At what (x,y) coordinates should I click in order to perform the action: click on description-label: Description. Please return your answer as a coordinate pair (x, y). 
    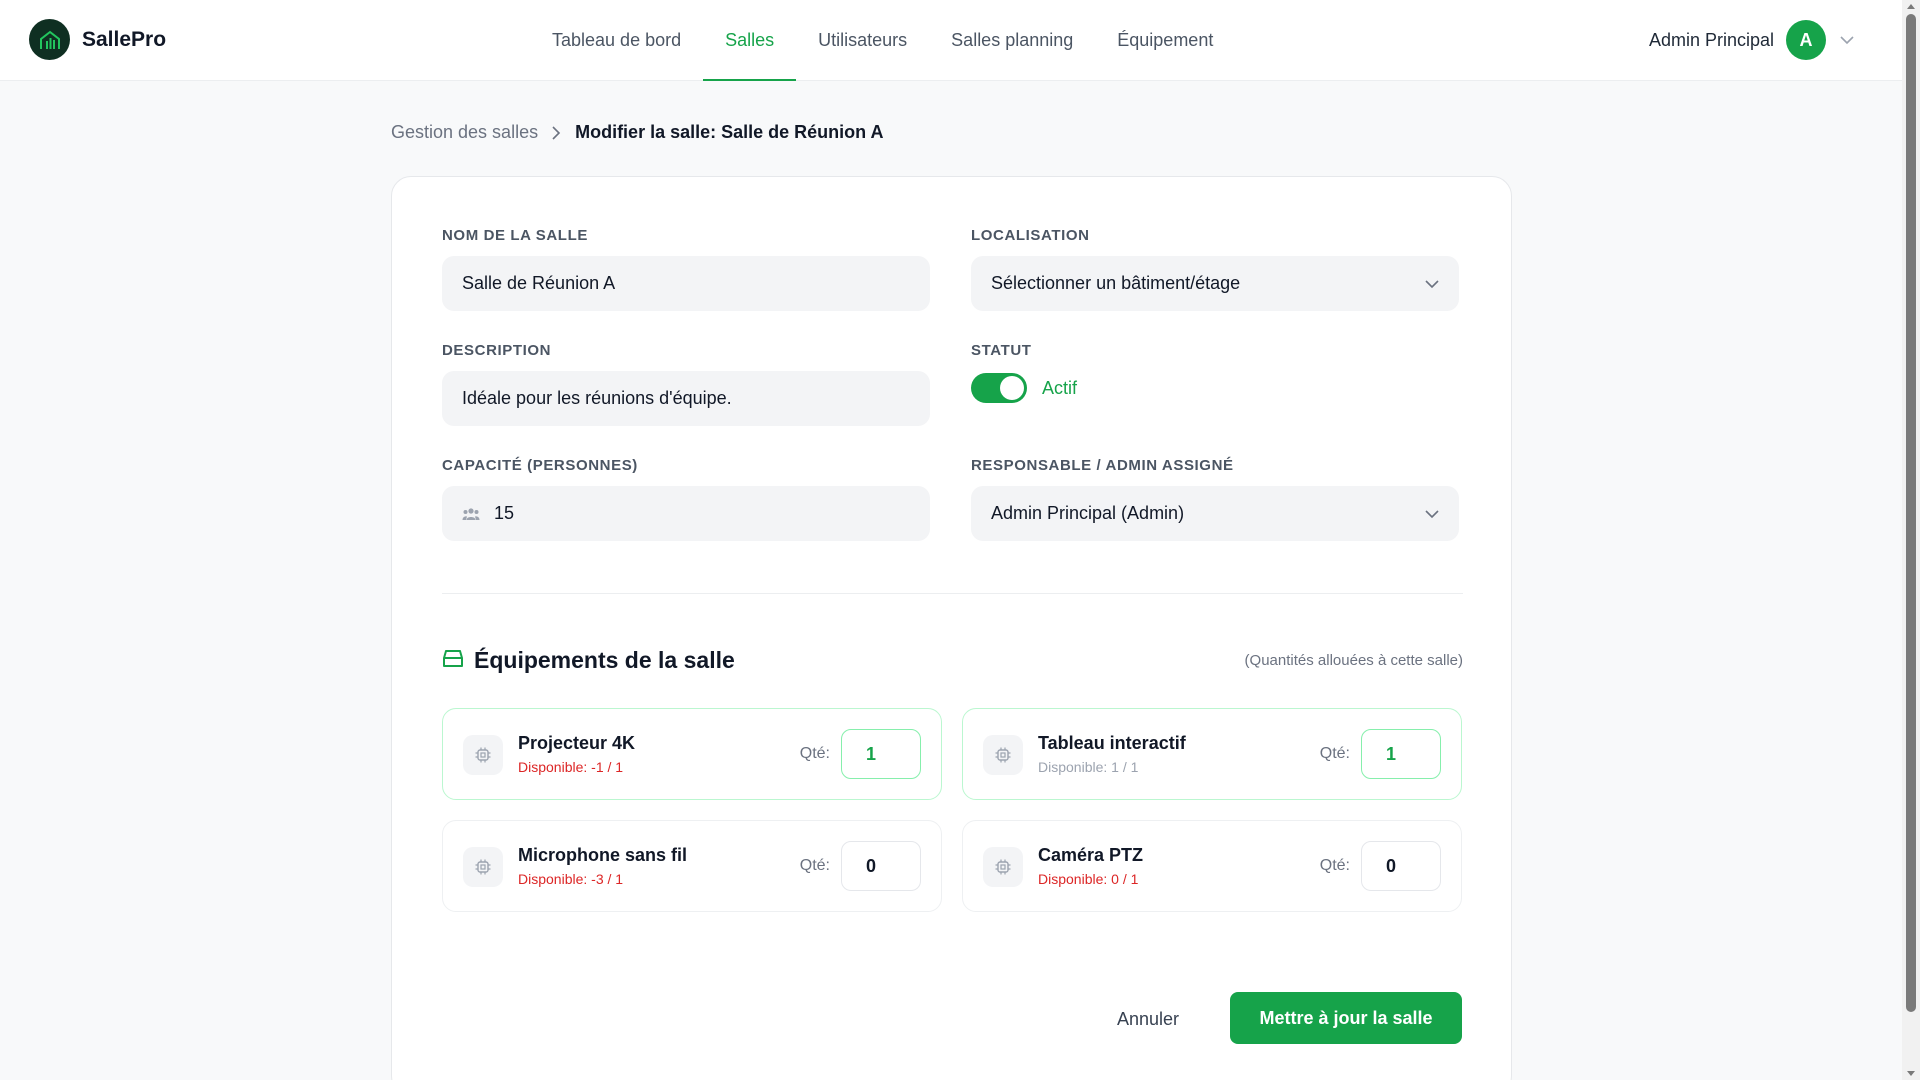
    Looking at the image, I should click on (497, 350).